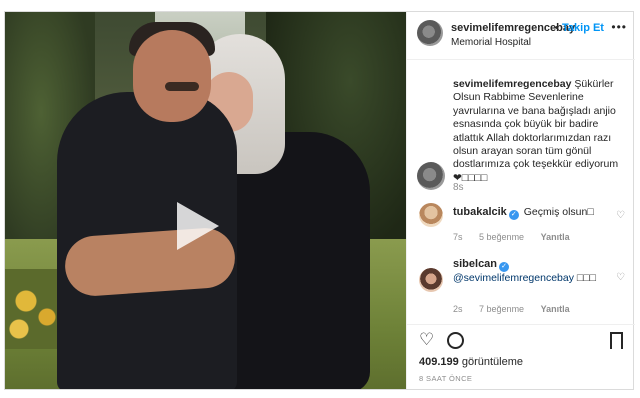 Image resolution: width=640 pixels, height=398 pixels. What do you see at coordinates (428, 340) in the screenshot?
I see `heart-icon: ♡` at bounding box center [428, 340].